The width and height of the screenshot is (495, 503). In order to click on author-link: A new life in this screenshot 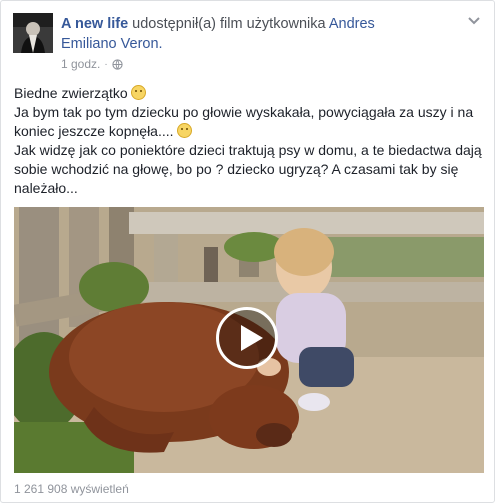, I will do `click(94, 24)`.